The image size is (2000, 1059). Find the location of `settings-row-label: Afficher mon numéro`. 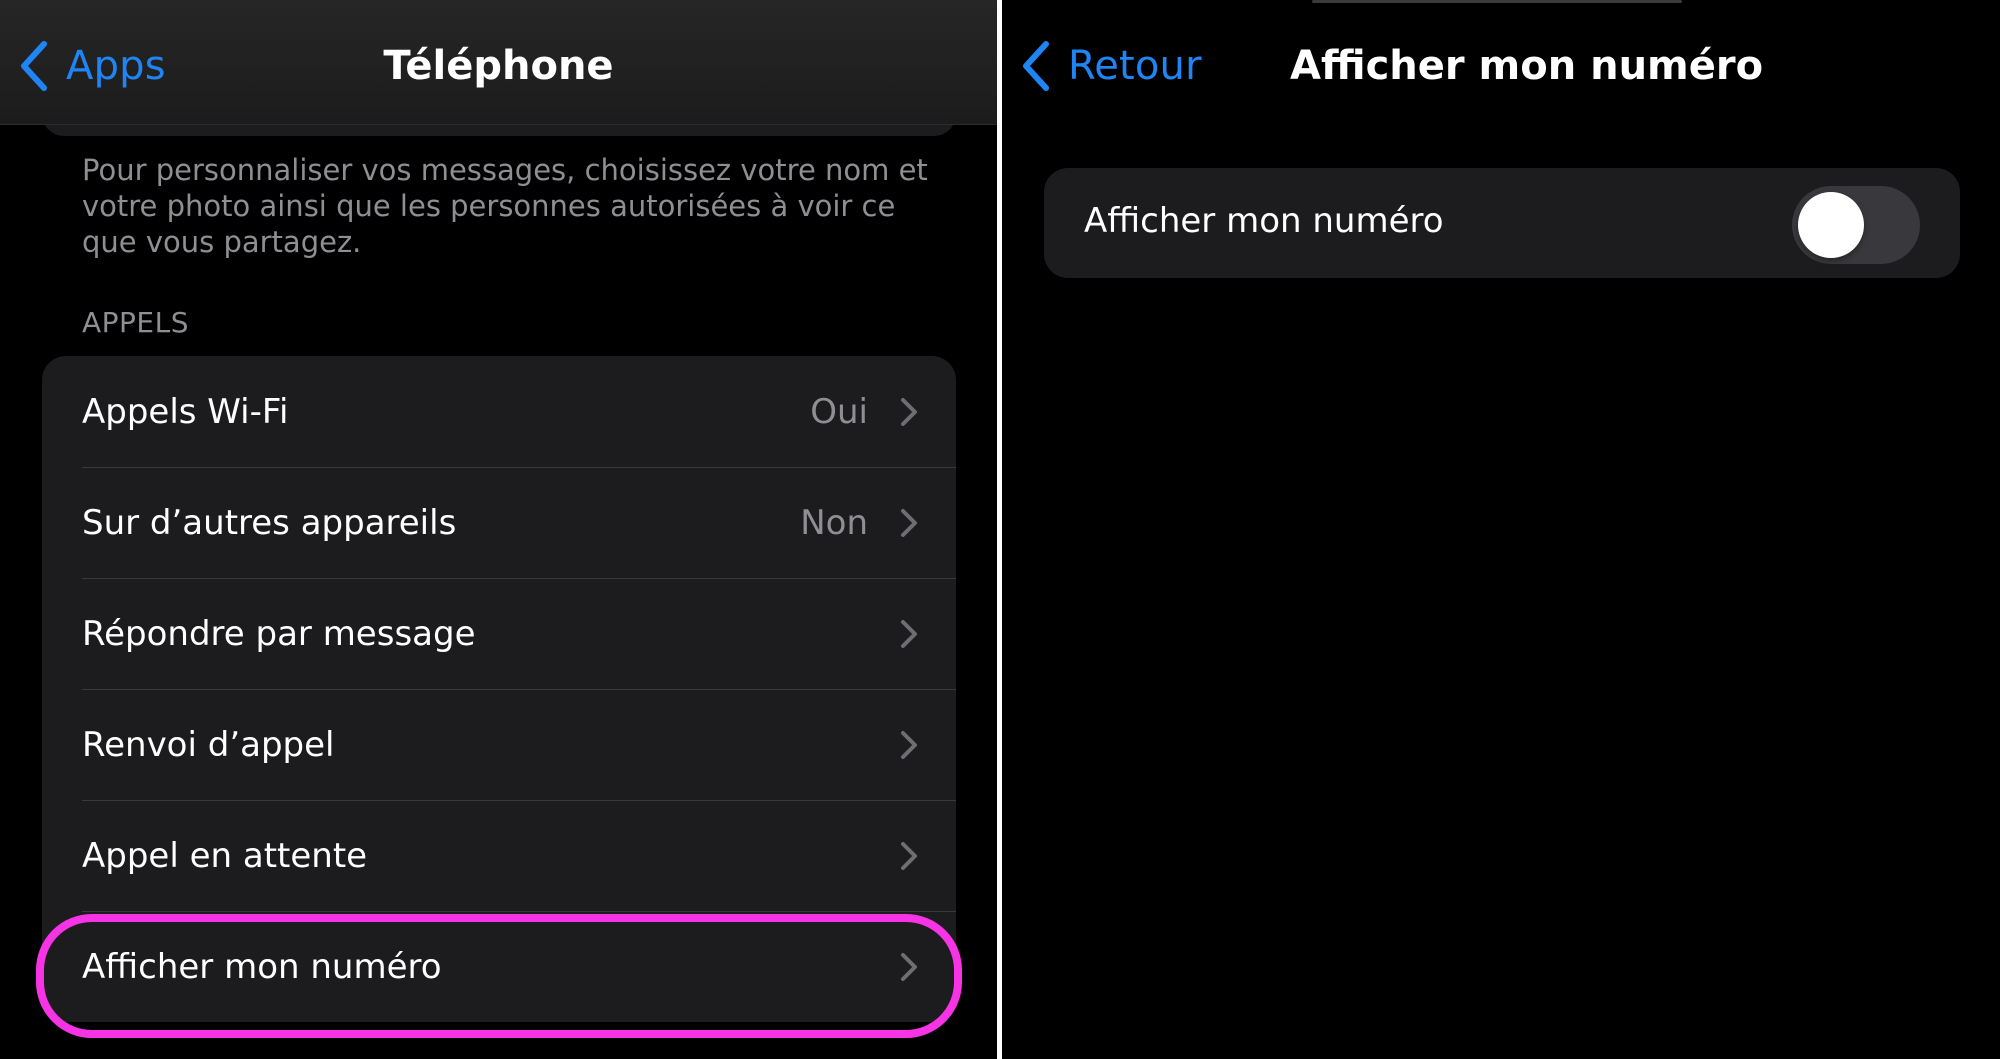

settings-row-label: Afficher mon numéro is located at coordinates (262, 966).